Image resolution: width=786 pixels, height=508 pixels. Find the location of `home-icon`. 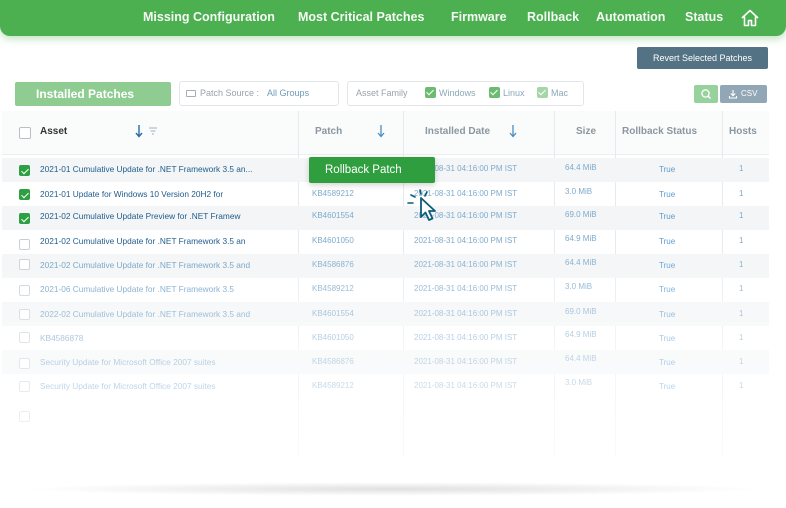

home-icon is located at coordinates (750, 18).